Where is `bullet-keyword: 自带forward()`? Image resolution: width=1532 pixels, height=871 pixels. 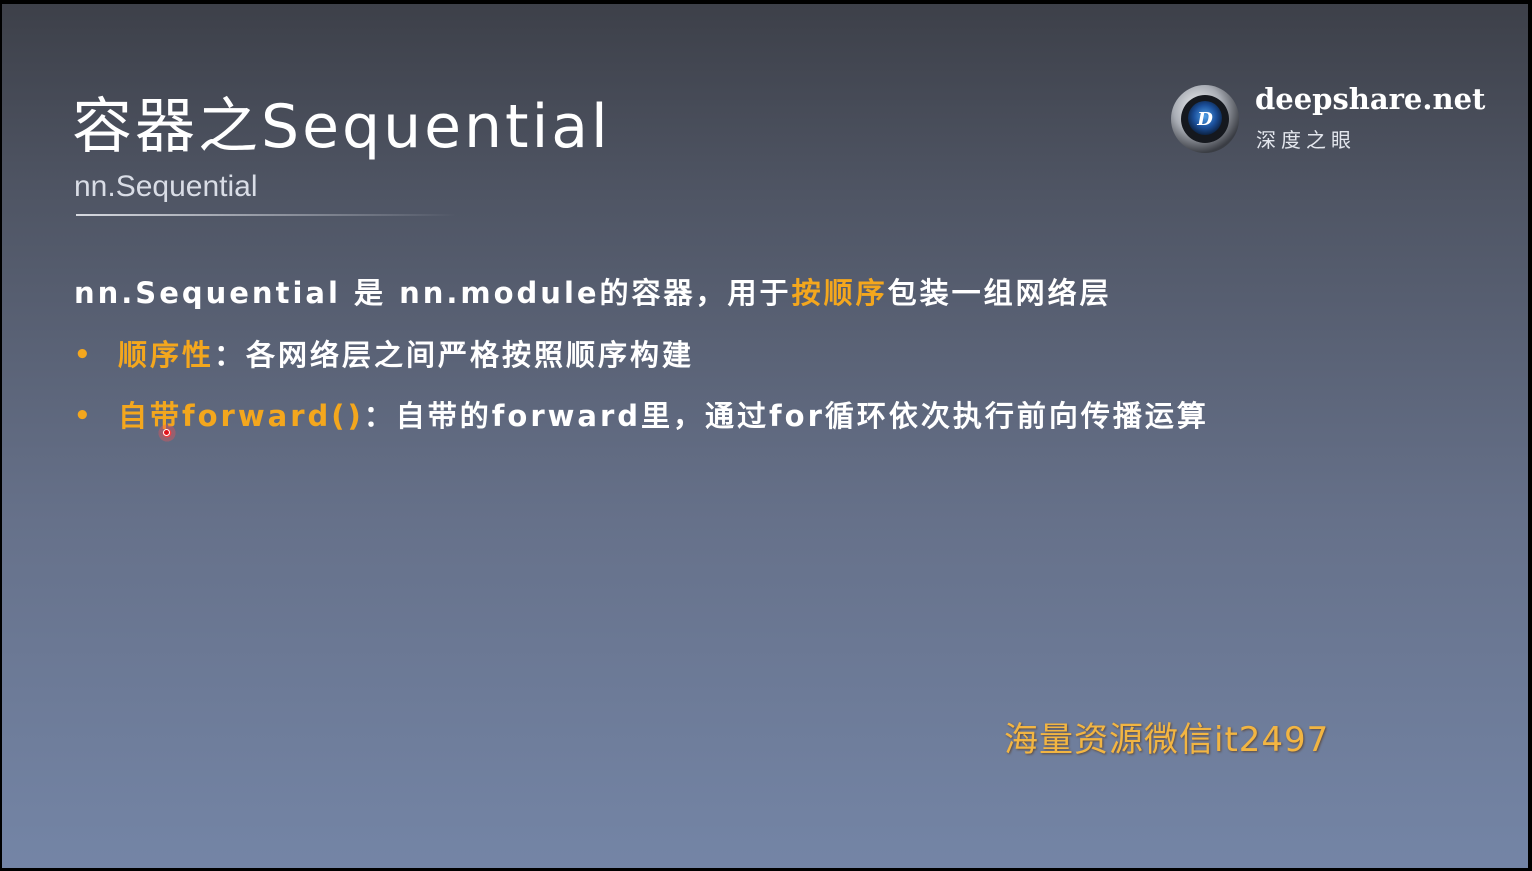
bullet-keyword: 自带forward() is located at coordinates (241, 416).